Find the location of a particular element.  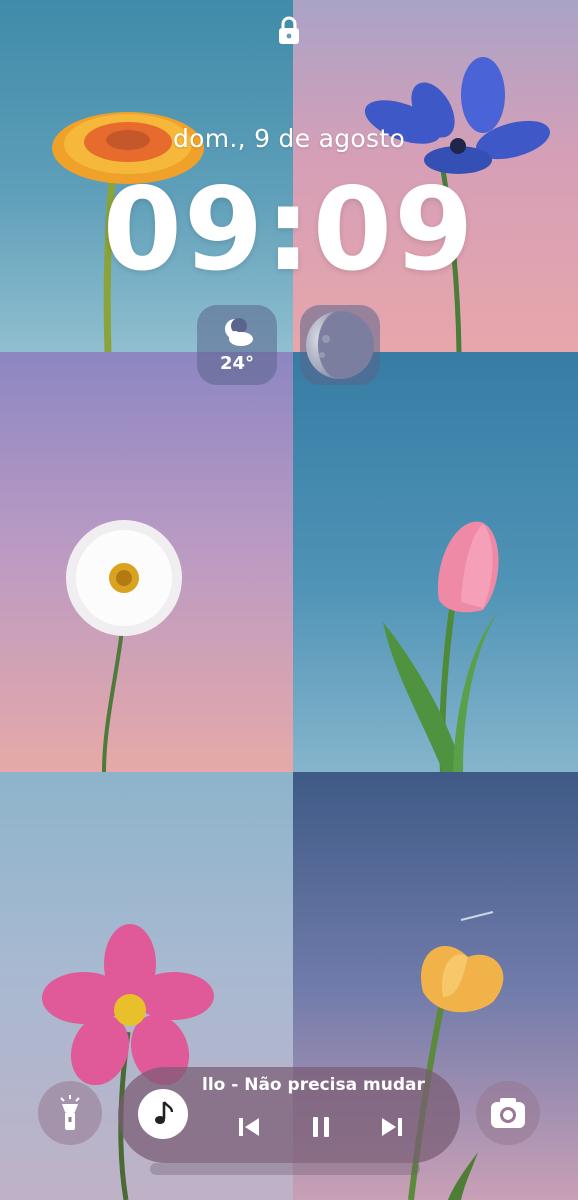

pause-button is located at coordinates (321, 1127).